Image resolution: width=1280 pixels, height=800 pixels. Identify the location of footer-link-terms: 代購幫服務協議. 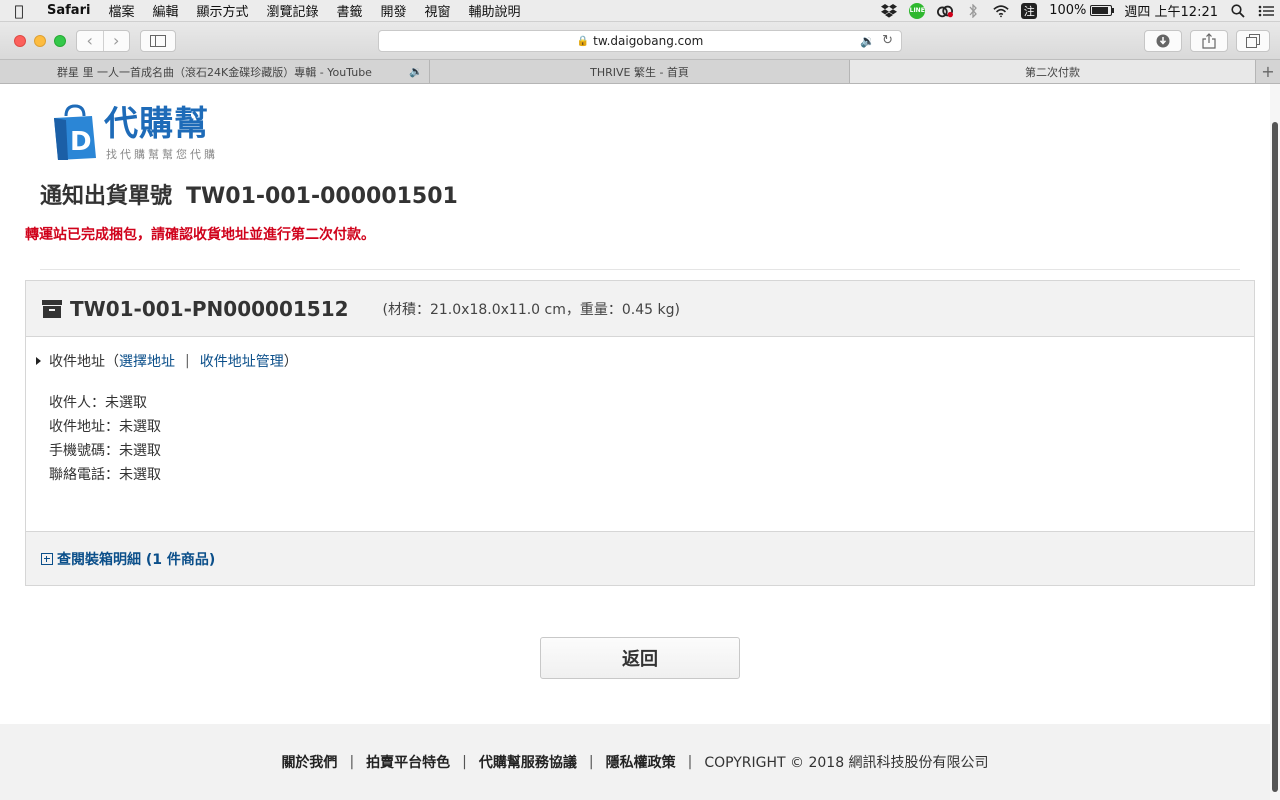
(528, 762).